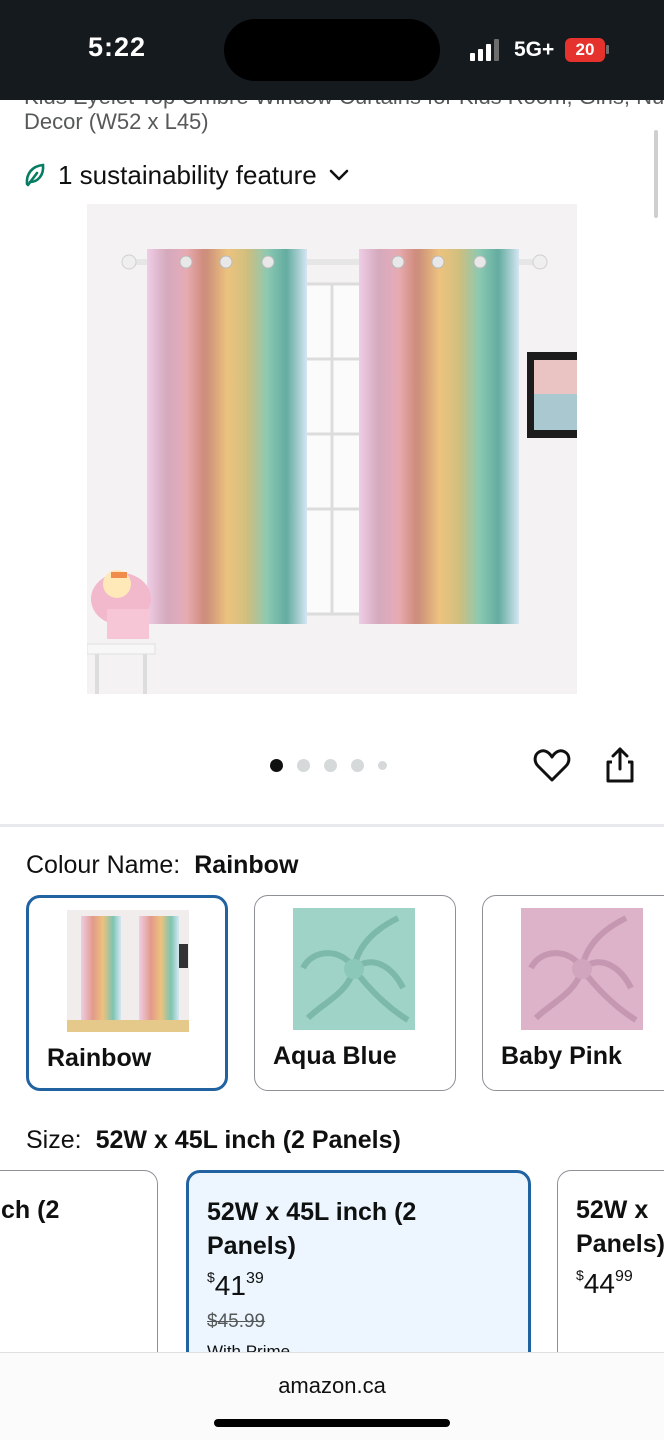 The image size is (664, 1440). I want to click on battery-level-icon: 20, so click(585, 50).